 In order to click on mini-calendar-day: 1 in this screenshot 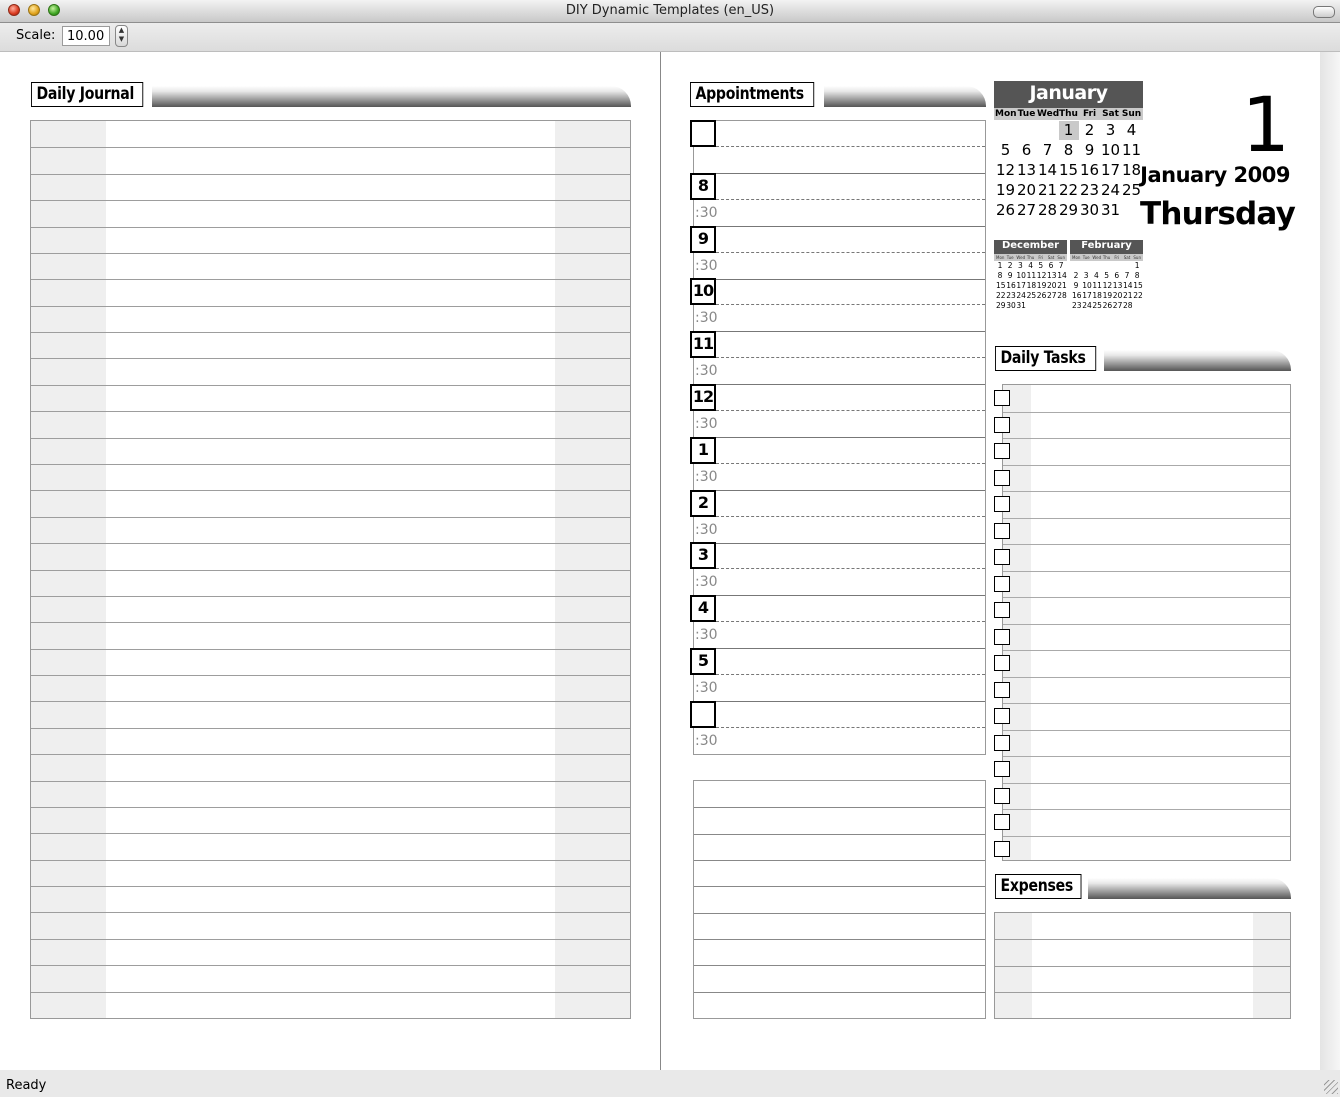, I will do `click(1137, 265)`.